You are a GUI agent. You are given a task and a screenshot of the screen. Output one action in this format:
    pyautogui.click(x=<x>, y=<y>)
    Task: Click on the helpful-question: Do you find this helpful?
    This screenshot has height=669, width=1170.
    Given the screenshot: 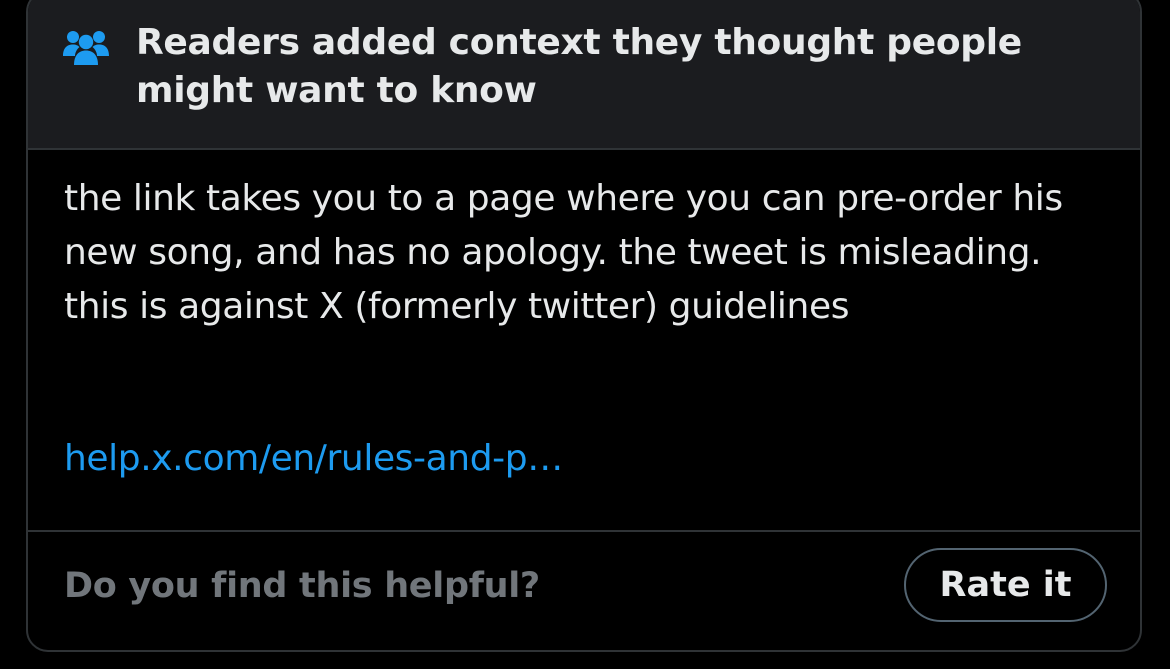 What is the action you would take?
    pyautogui.click(x=302, y=586)
    